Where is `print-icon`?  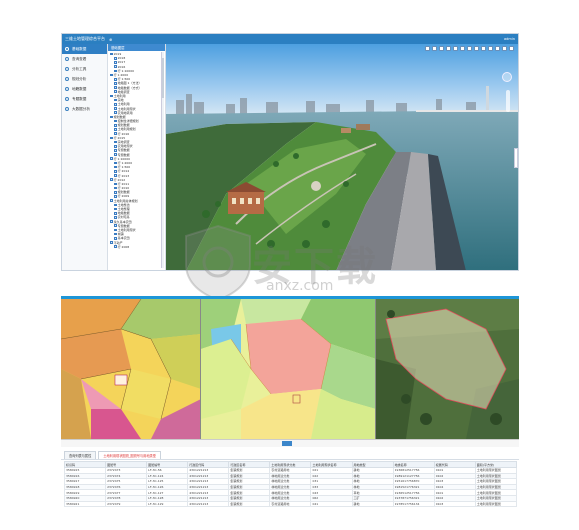 print-icon is located at coordinates (497, 48).